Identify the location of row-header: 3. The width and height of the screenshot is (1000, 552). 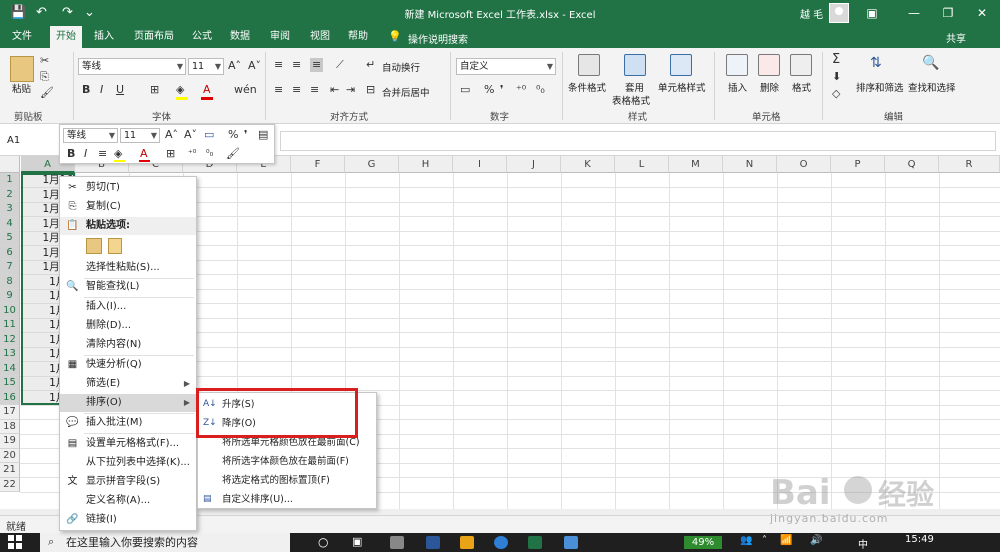
(10, 209).